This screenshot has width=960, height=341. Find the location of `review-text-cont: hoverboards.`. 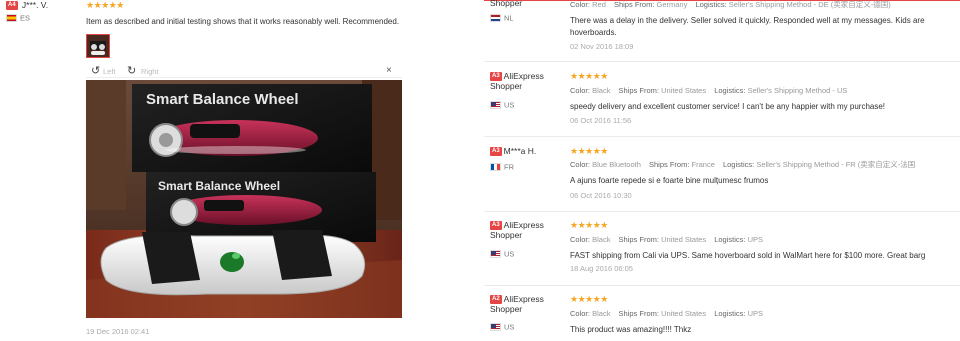

review-text-cont: hoverboards. is located at coordinates (593, 32).